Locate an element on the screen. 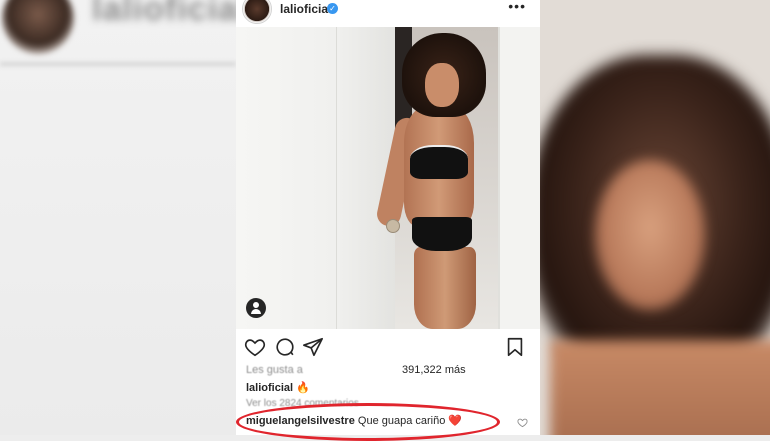  likes-count: 391,322 más is located at coordinates (434, 370).